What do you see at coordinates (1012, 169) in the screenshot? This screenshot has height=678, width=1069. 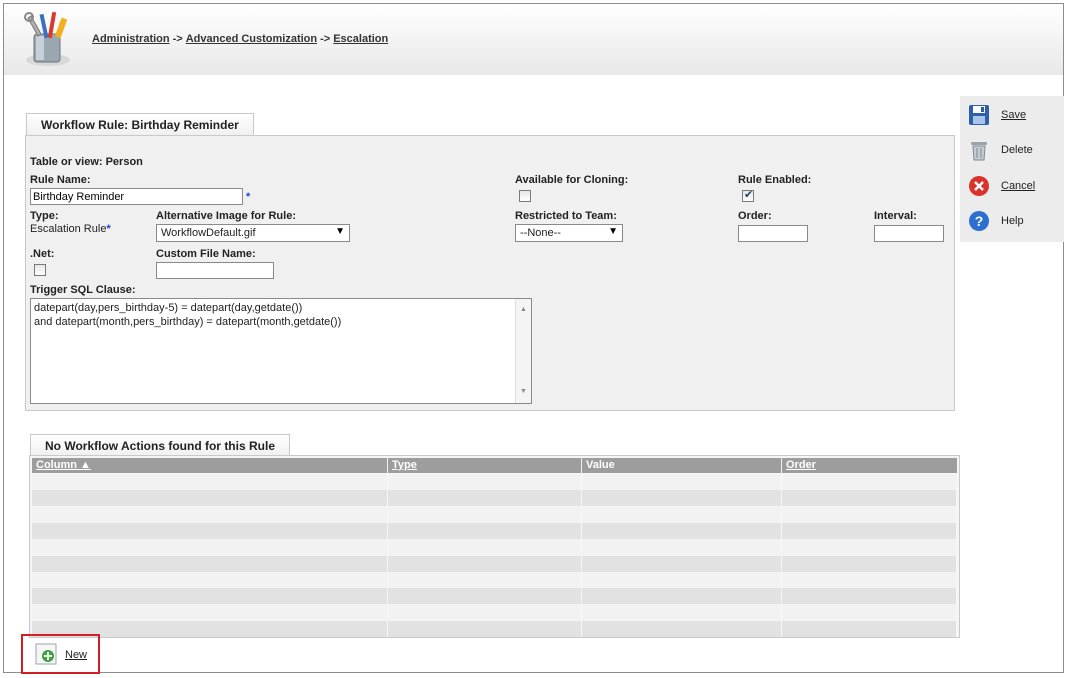 I see `action-sidebar: Save Delete Cancel ? Help` at bounding box center [1012, 169].